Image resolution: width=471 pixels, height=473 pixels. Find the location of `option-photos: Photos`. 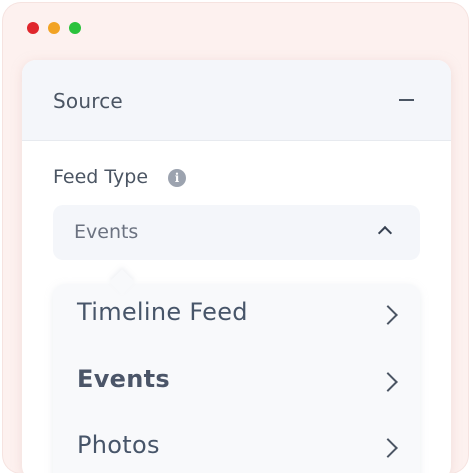

option-photos: Photos is located at coordinates (236, 445).